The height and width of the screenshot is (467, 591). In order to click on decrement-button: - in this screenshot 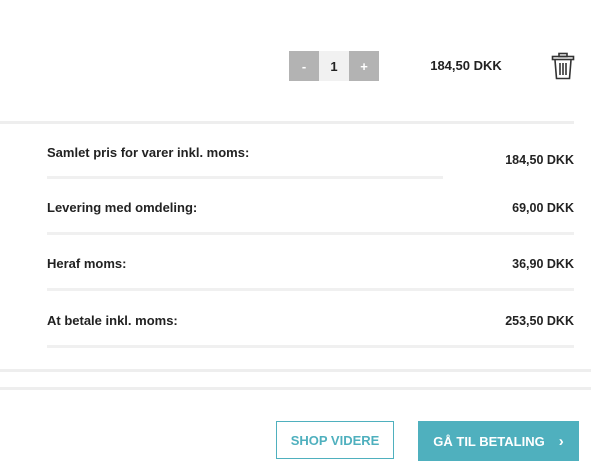, I will do `click(304, 66)`.